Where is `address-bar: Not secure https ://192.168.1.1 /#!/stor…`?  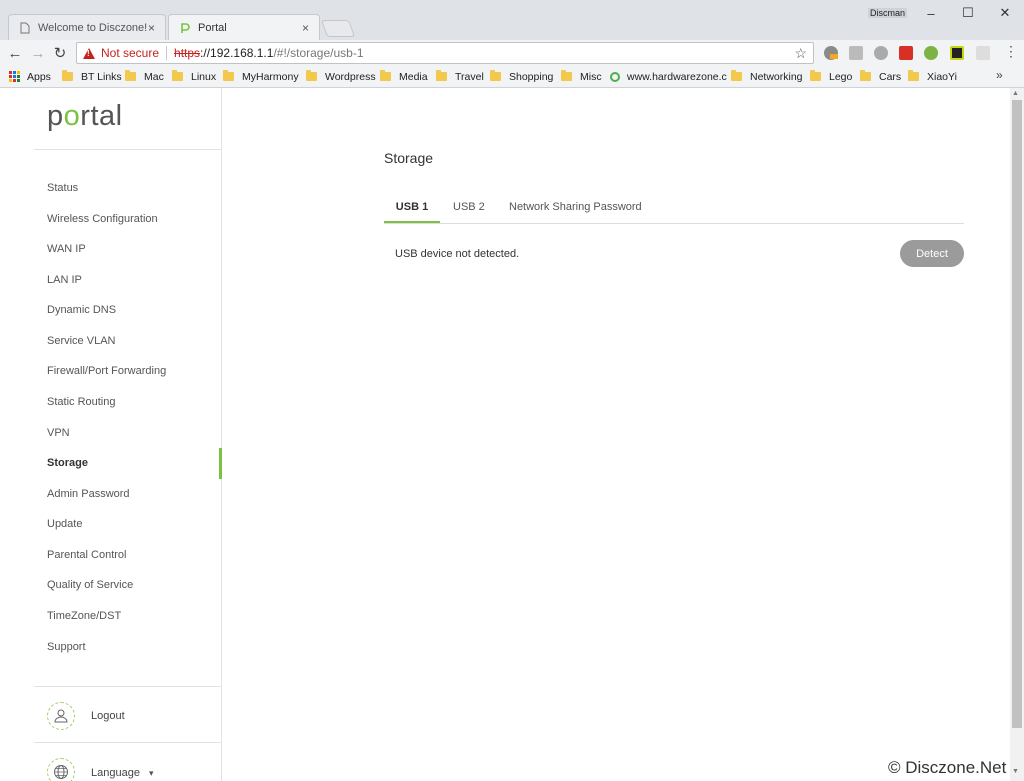 address-bar: Not secure https ://192.168.1.1 /#!/stor… is located at coordinates (445, 53).